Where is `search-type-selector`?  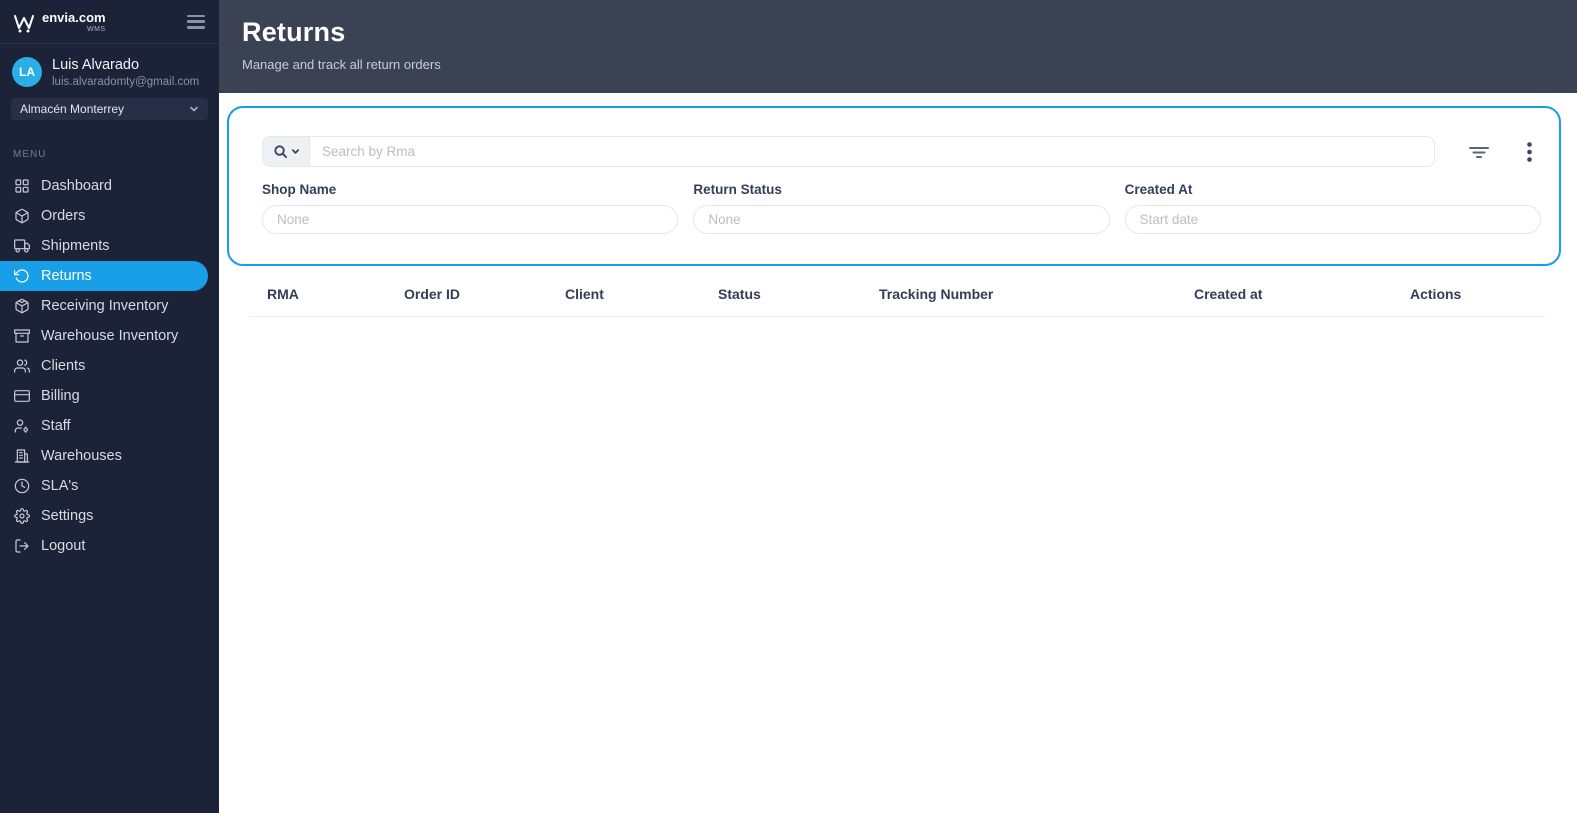
search-type-selector is located at coordinates (286, 151).